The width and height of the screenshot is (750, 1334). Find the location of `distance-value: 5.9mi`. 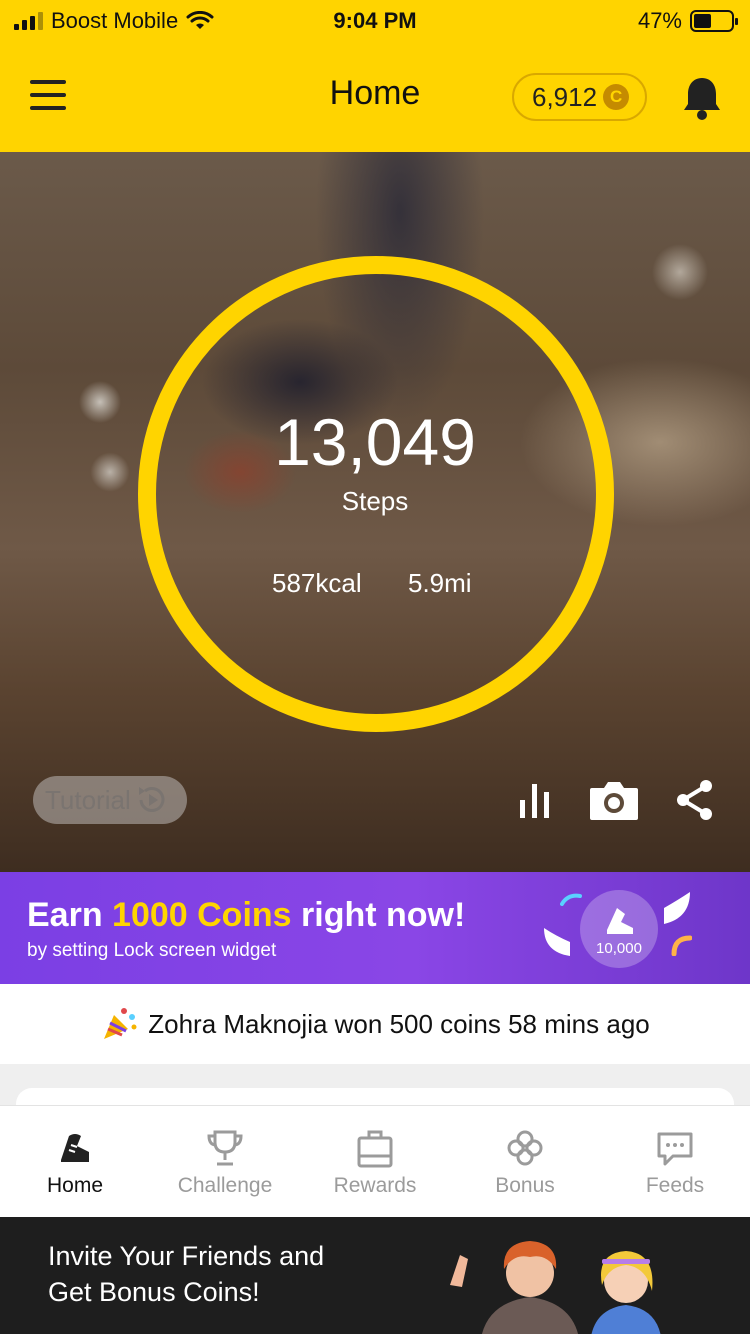

distance-value: 5.9mi is located at coordinates (440, 583).